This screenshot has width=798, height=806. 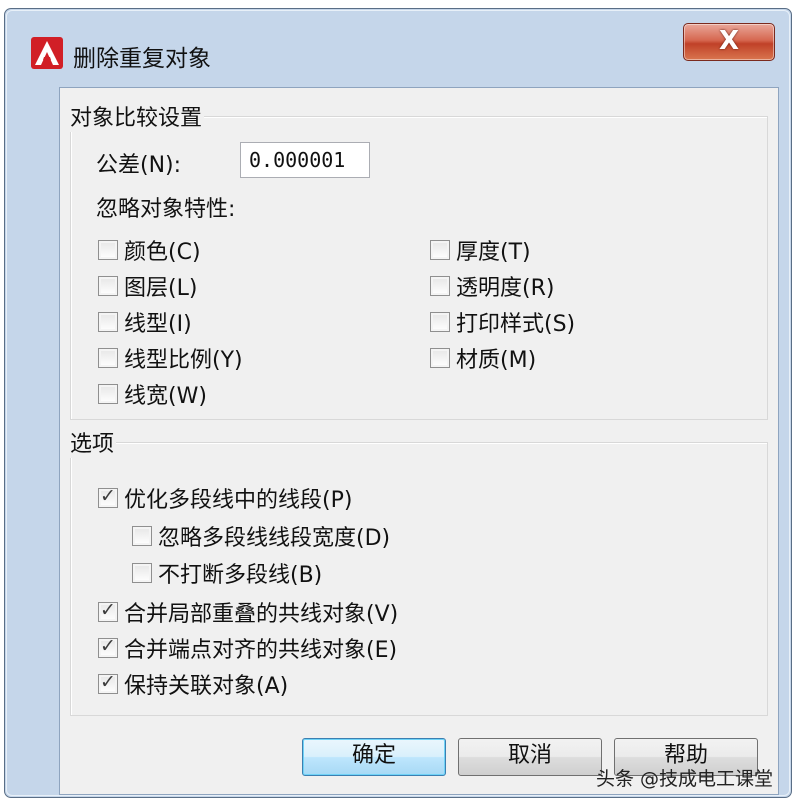 What do you see at coordinates (238, 500) in the screenshot?
I see `checkbox-label: 优化多段线中的线段(P)` at bounding box center [238, 500].